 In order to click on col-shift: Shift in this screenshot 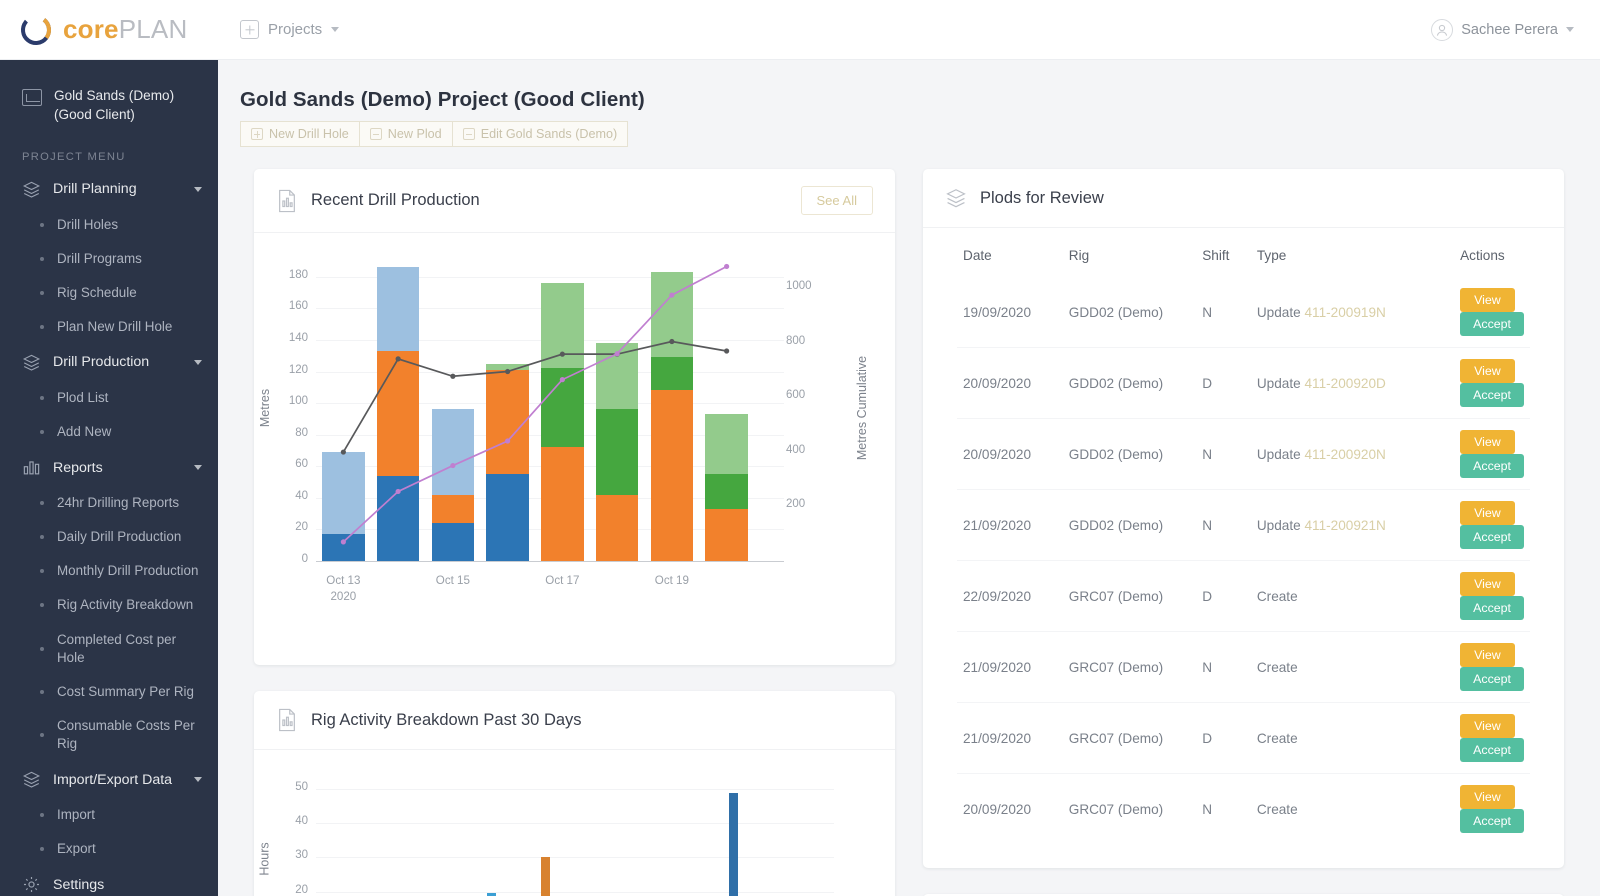, I will do `click(1216, 255)`.